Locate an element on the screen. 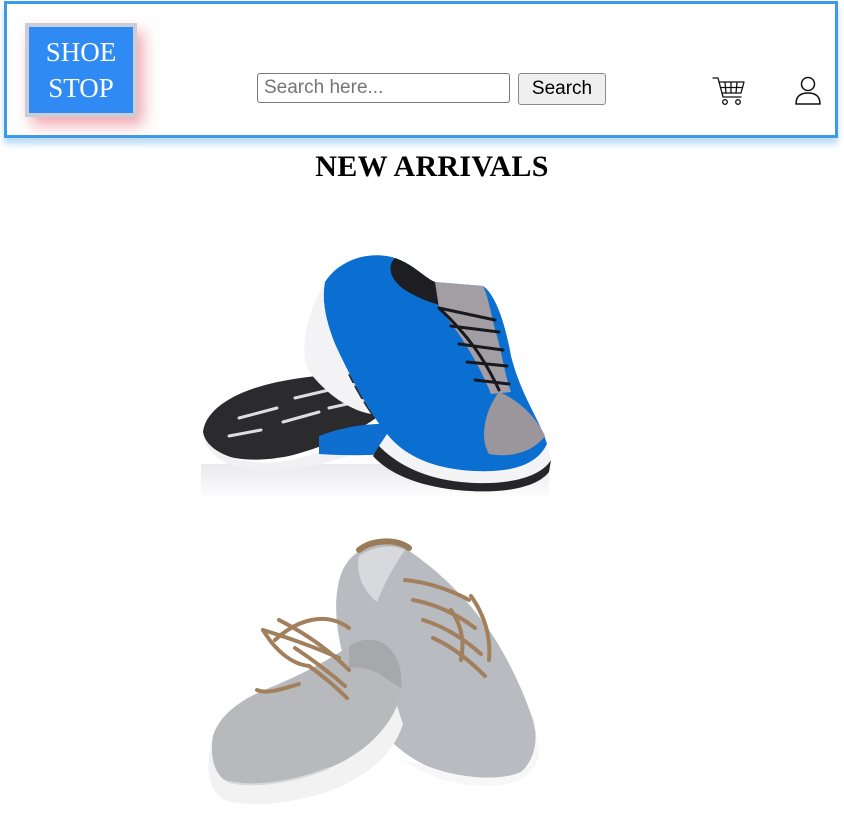 This screenshot has width=844, height=813. product-image-blue-sneakers is located at coordinates (375, 362).